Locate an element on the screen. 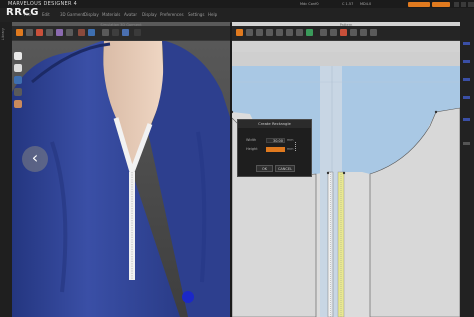  zipper-pin is located at coordinates (188, 297).